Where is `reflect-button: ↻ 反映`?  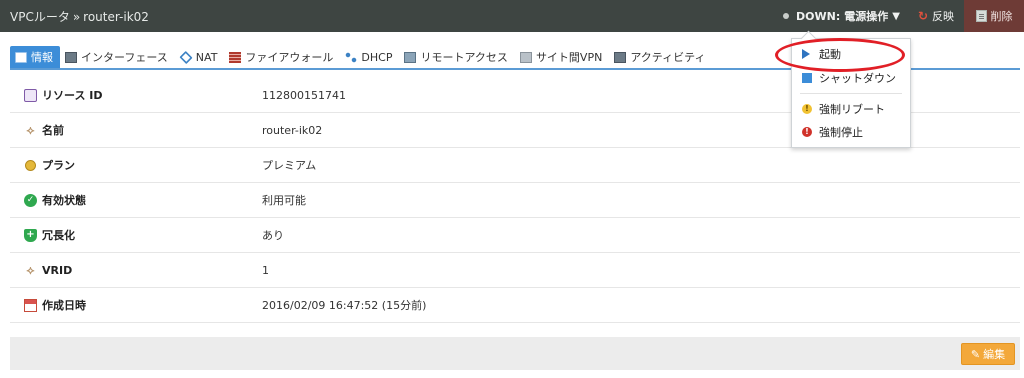 reflect-button: ↻ 反映 is located at coordinates (936, 16).